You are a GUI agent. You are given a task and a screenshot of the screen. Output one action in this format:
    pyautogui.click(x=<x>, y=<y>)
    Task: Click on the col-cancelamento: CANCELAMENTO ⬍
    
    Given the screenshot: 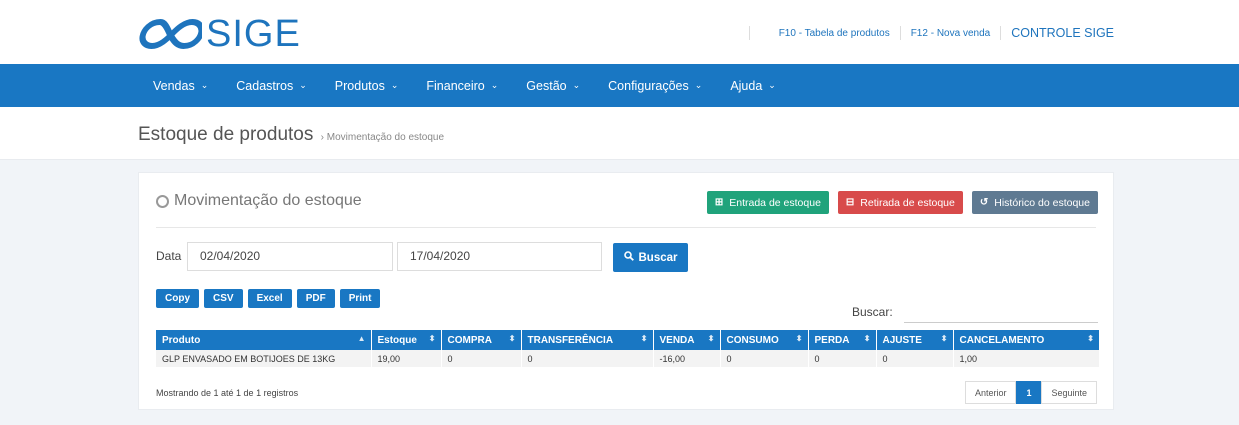 What is the action you would take?
    pyautogui.click(x=1026, y=340)
    